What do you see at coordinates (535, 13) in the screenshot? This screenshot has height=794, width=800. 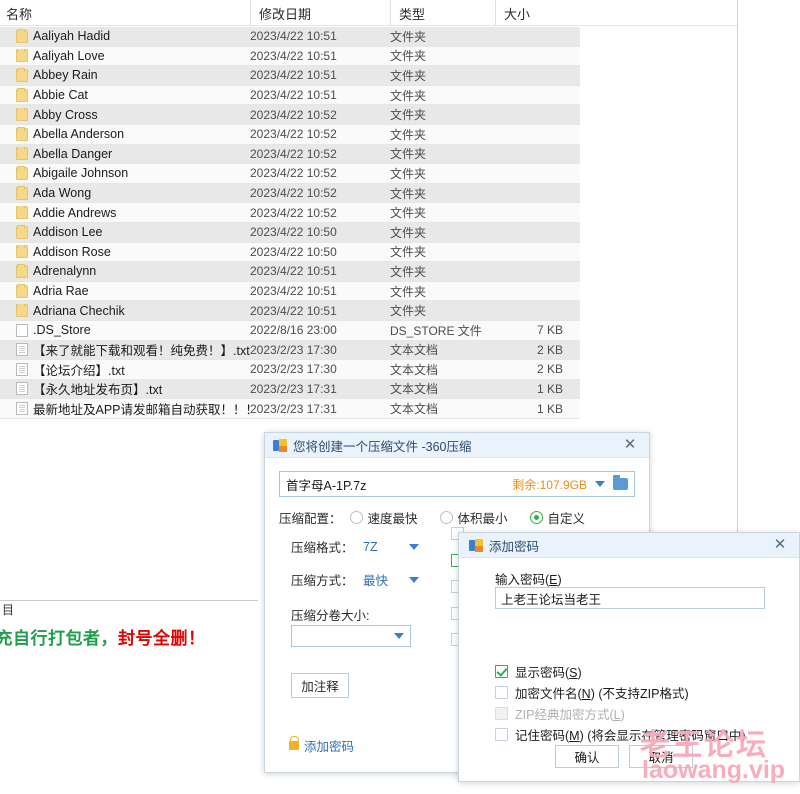 I see `column-header-size: 大小` at bounding box center [535, 13].